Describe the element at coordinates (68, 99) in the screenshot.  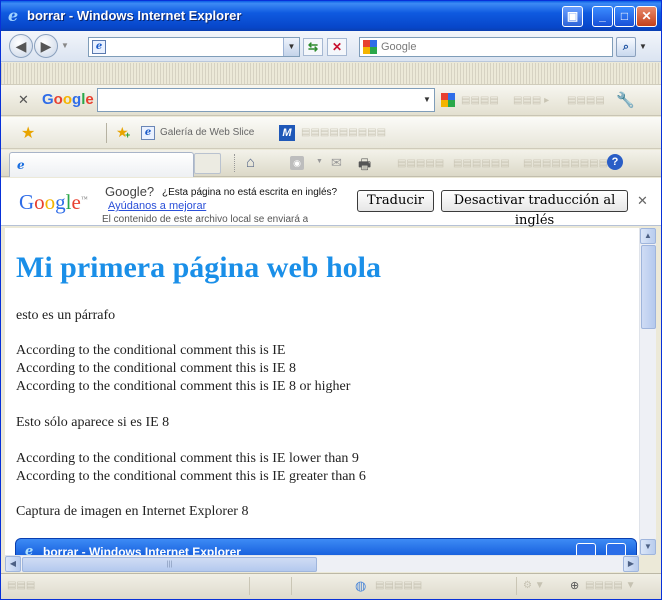
I see `google-toolbar-logo: Google` at that location.